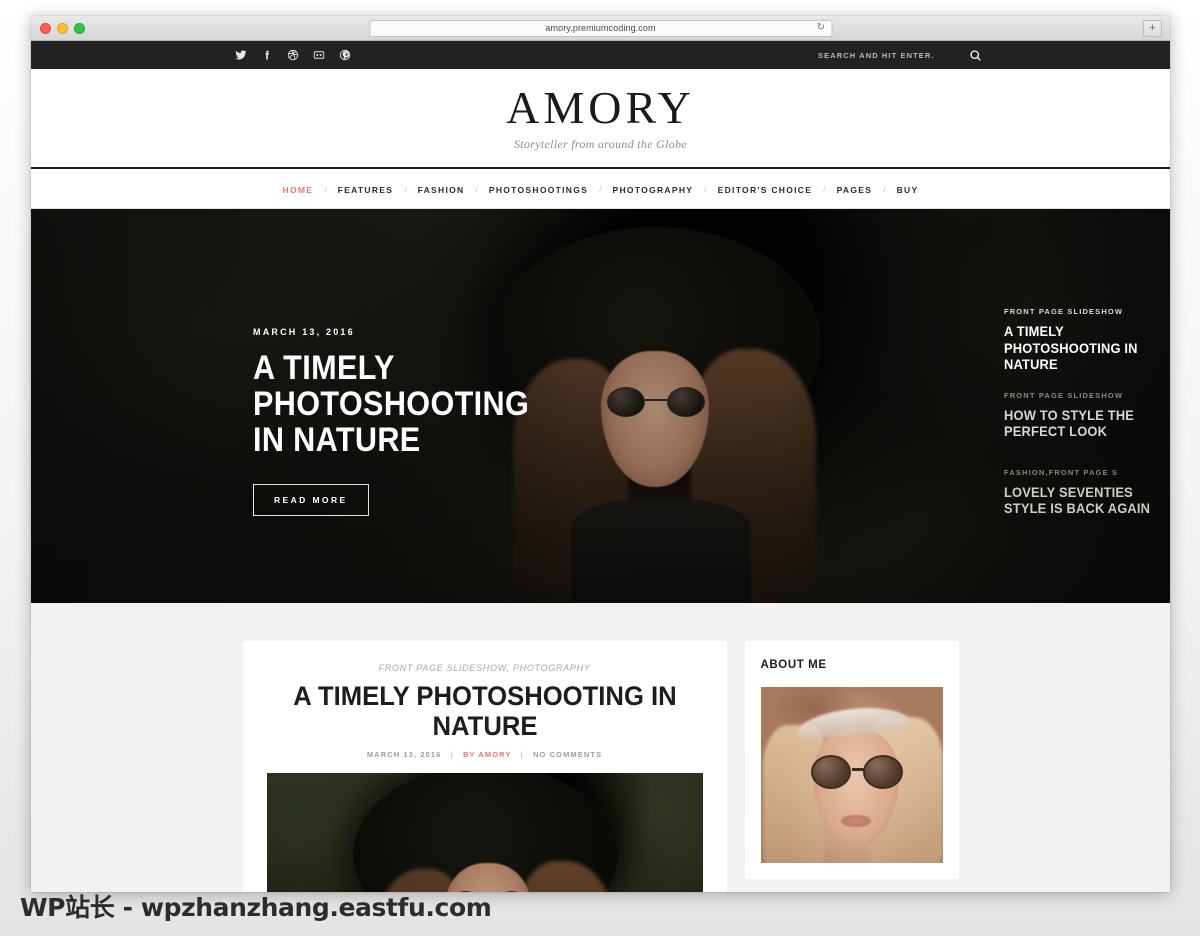 This screenshot has width=1200, height=936. I want to click on browser-titlebar: amory.premiumcoding.com ↻ +, so click(600, 28).